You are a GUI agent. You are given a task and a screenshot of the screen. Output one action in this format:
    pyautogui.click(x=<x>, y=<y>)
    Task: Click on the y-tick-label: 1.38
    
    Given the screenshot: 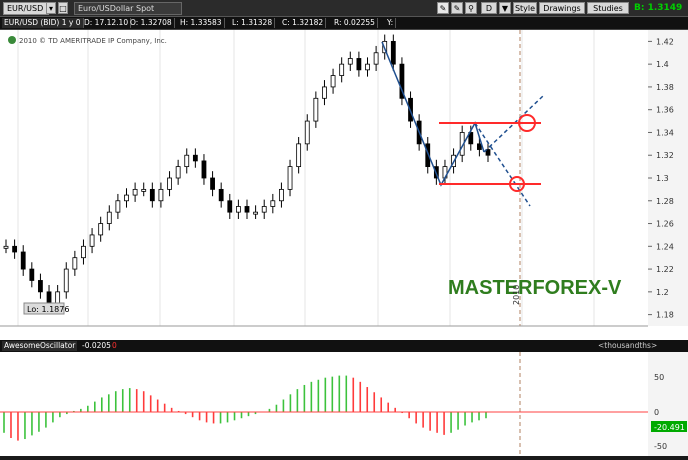 What is the action you would take?
    pyautogui.click(x=665, y=87)
    